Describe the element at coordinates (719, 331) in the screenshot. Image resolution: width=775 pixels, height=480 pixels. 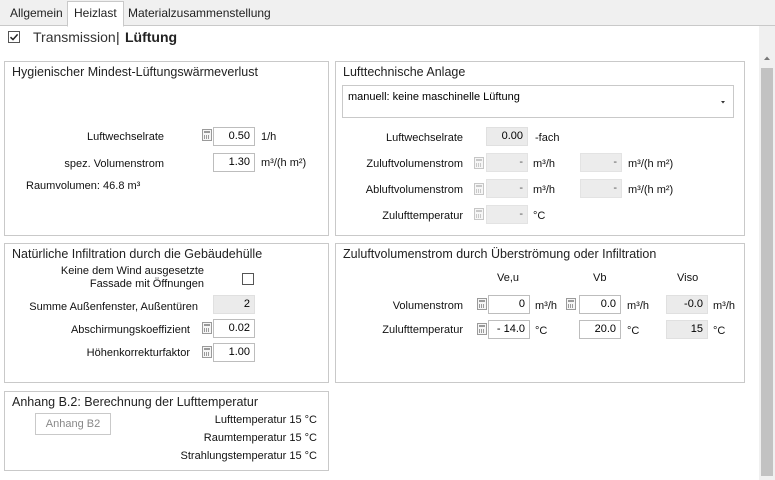
I see `zulufttemperatur-viso-unit: °C` at that location.